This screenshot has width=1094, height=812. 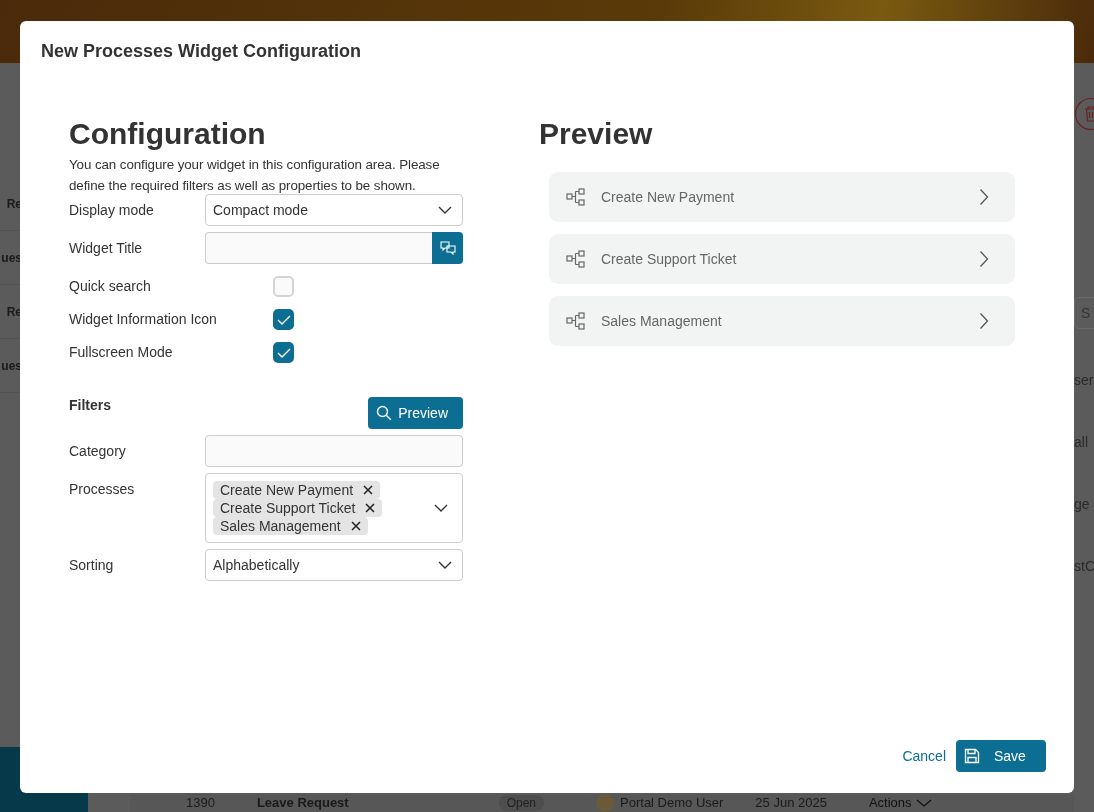 What do you see at coordinates (200, 803) in the screenshot?
I see `table-cell: 1390` at bounding box center [200, 803].